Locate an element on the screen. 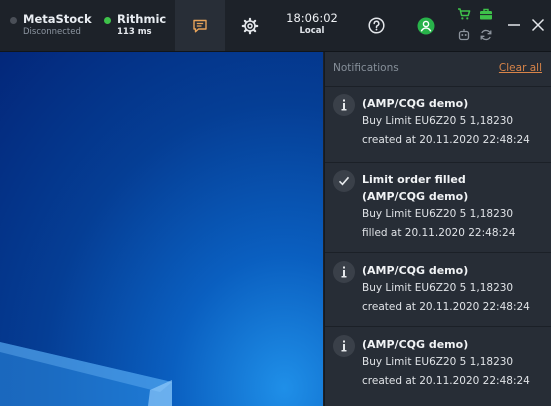 Image resolution: width=551 pixels, height=406 pixels. cart-button is located at coordinates (464, 14).